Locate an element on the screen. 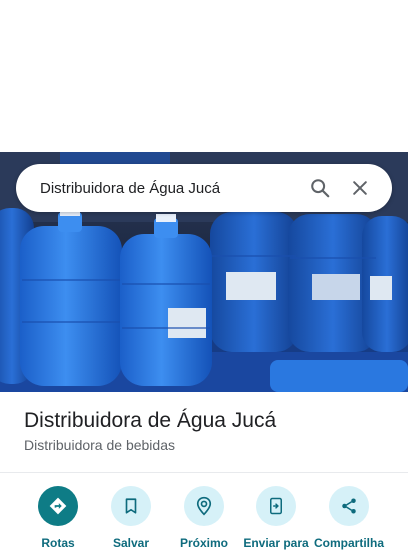 The height and width of the screenshot is (550, 408). send-to-device-icon is located at coordinates (276, 506).